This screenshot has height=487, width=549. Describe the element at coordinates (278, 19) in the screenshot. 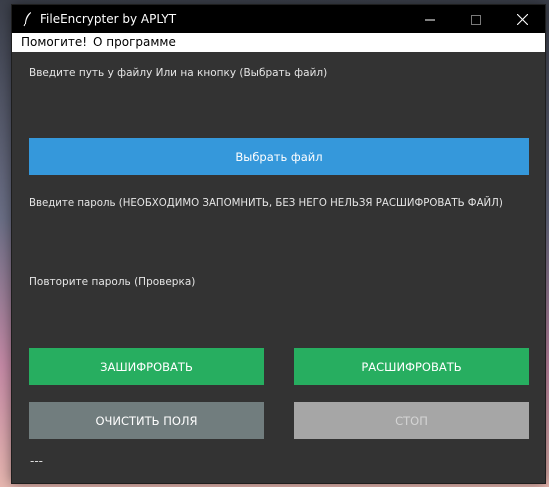

I see `title-bar: FileEncrypter by APLYT` at that location.